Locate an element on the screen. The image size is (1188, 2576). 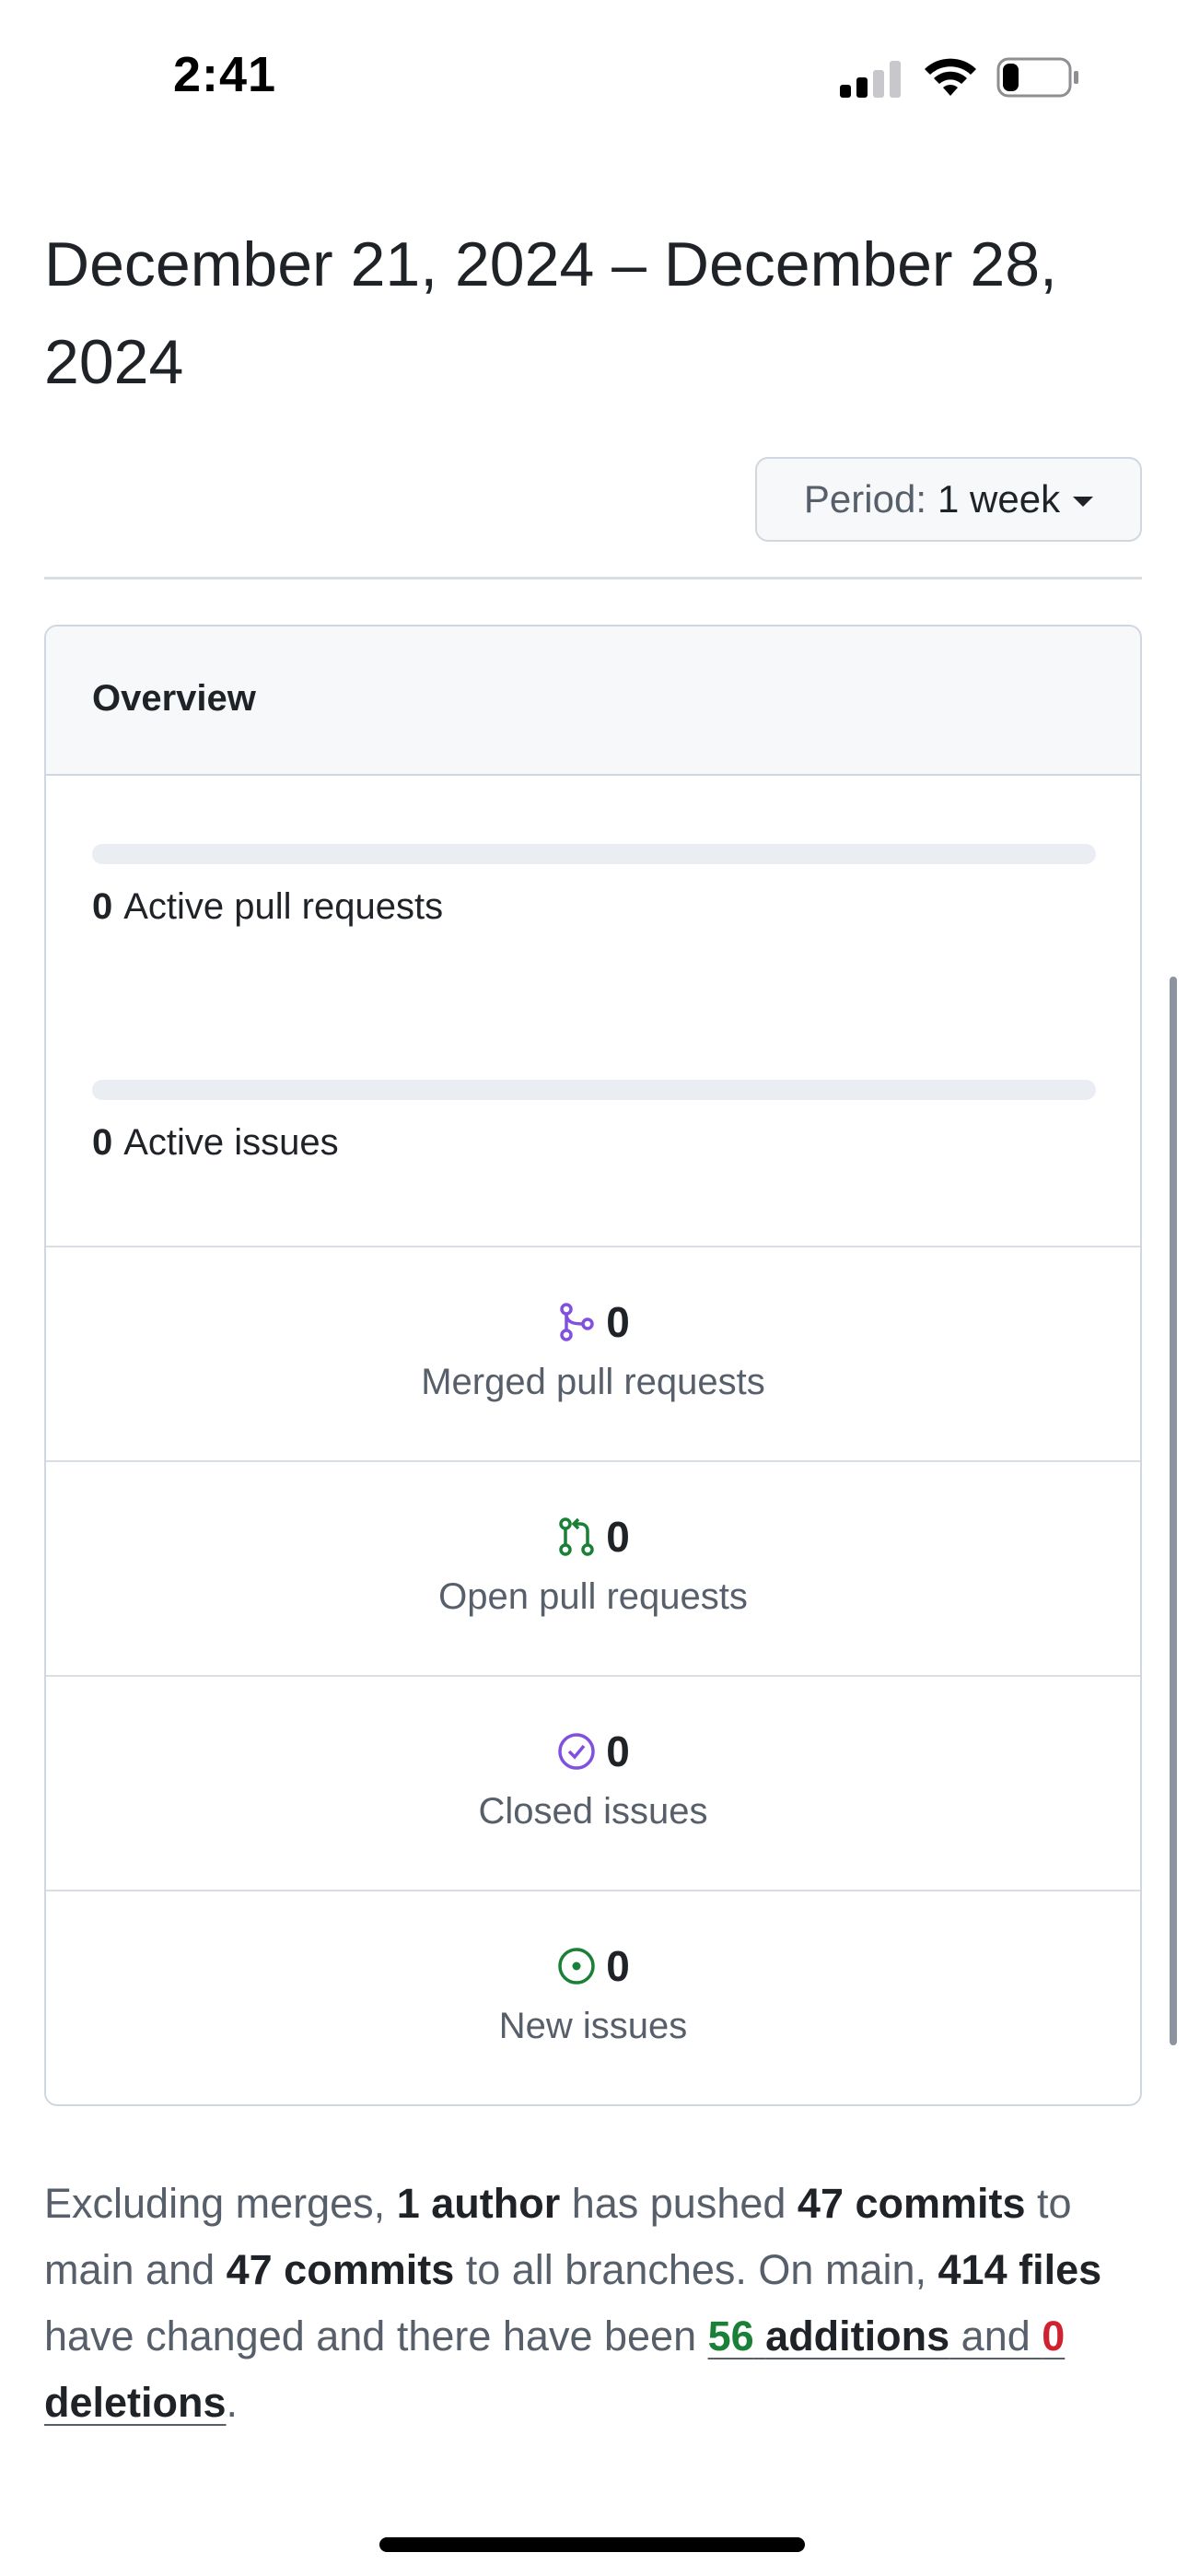
date-range-heading: December 21, 2024 – December 28, 2024 is located at coordinates (550, 313).